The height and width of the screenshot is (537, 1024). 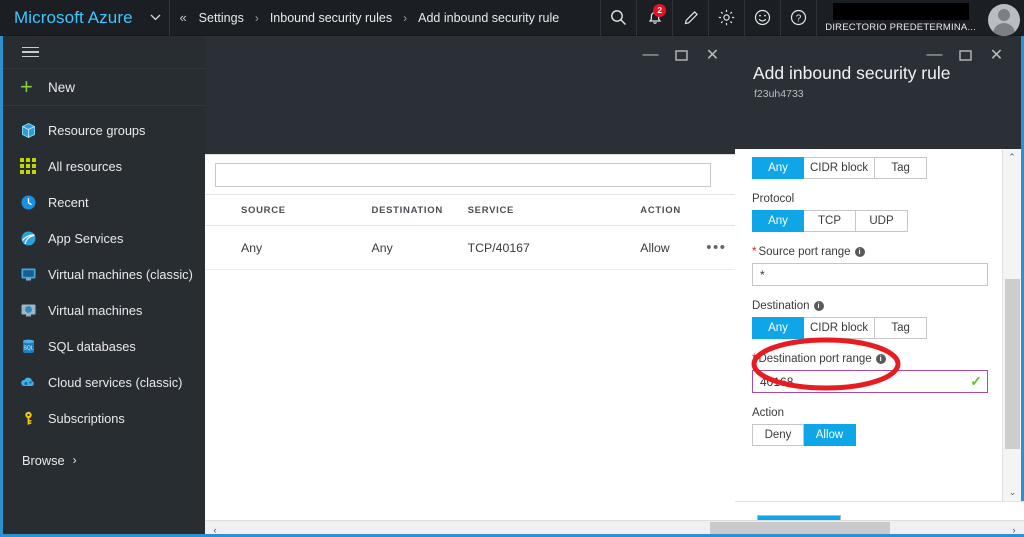 I want to click on cell-destination: Any, so click(x=419, y=247).